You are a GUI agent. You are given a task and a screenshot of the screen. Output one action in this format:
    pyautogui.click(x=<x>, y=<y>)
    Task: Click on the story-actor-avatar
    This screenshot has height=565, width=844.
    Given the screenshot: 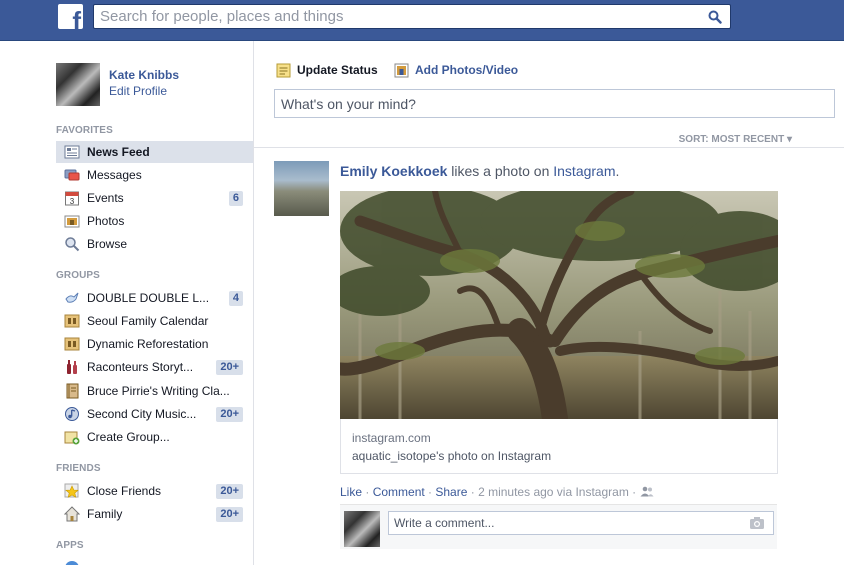 What is the action you would take?
    pyautogui.click(x=301, y=188)
    